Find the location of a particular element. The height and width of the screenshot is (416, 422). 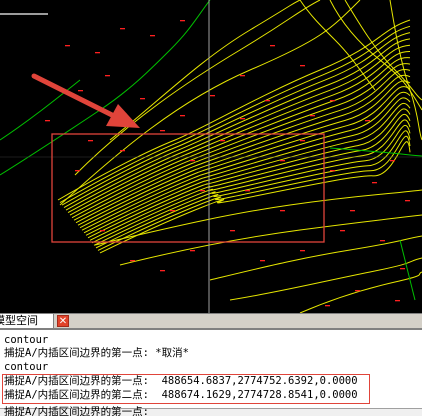

command-prompt: 捕捉A/内插区间边界的第一点: is located at coordinates (76, 411).